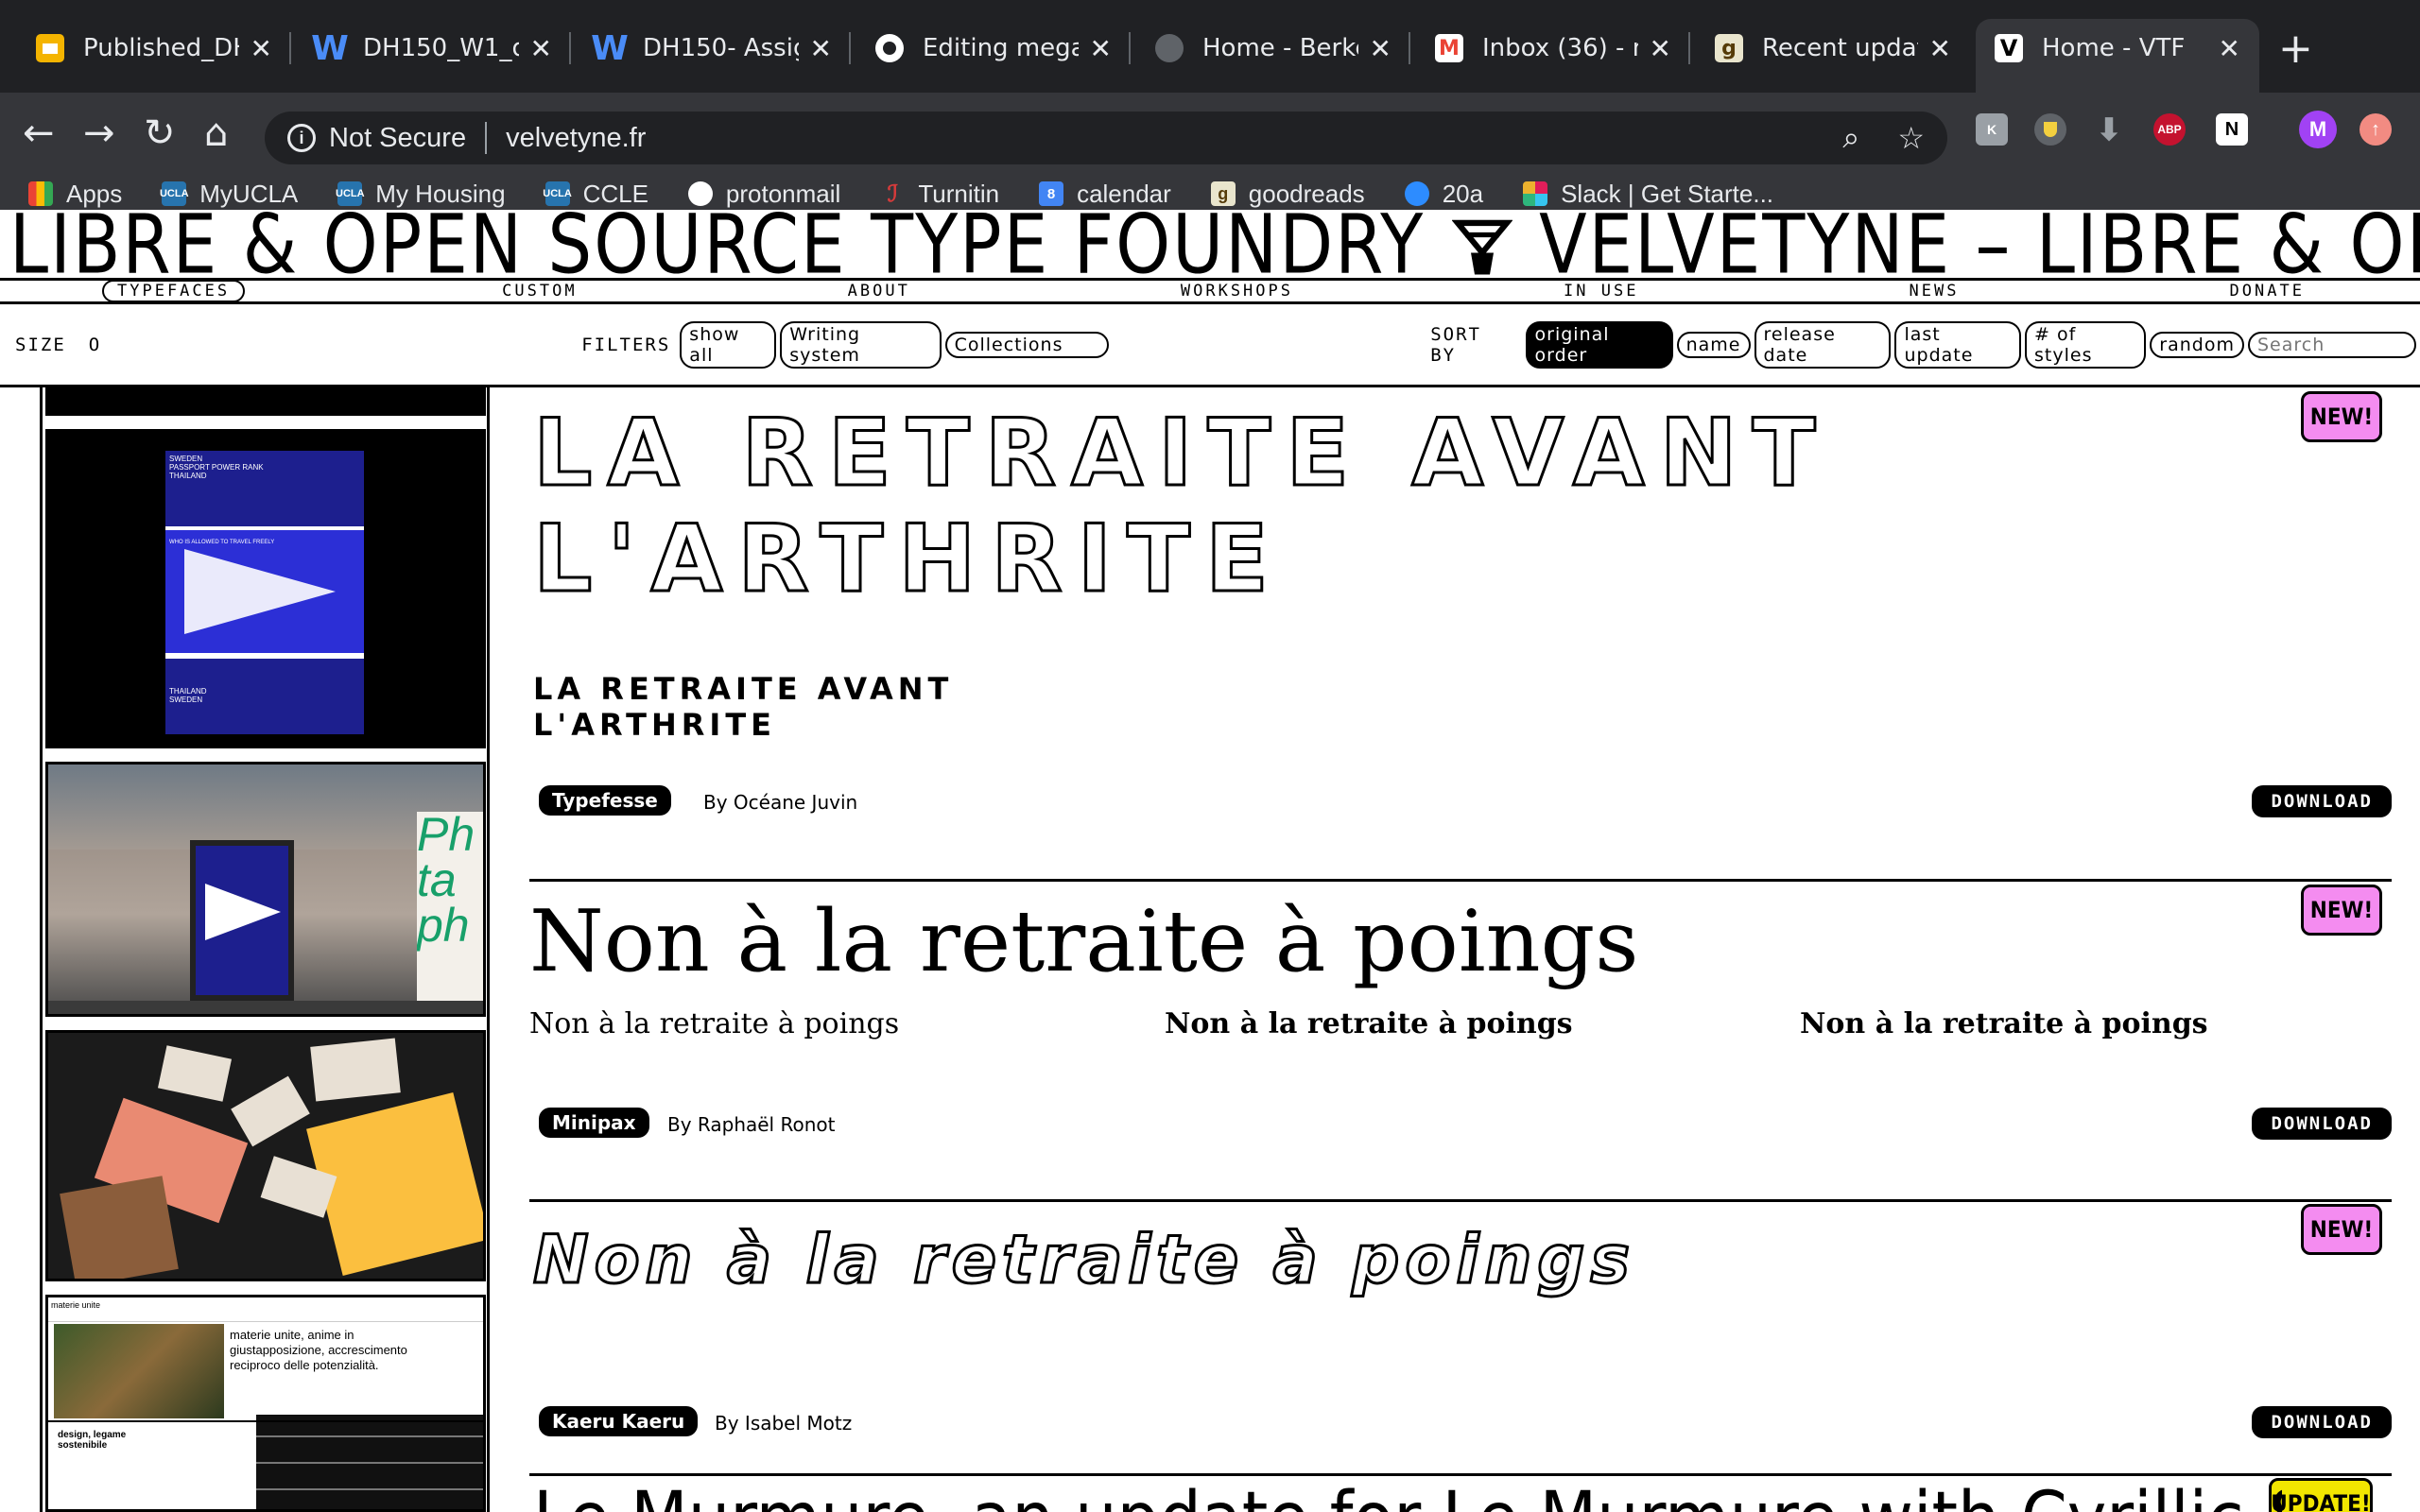  I want to click on designer-credit: By Raphaël Ronot, so click(751, 1124).